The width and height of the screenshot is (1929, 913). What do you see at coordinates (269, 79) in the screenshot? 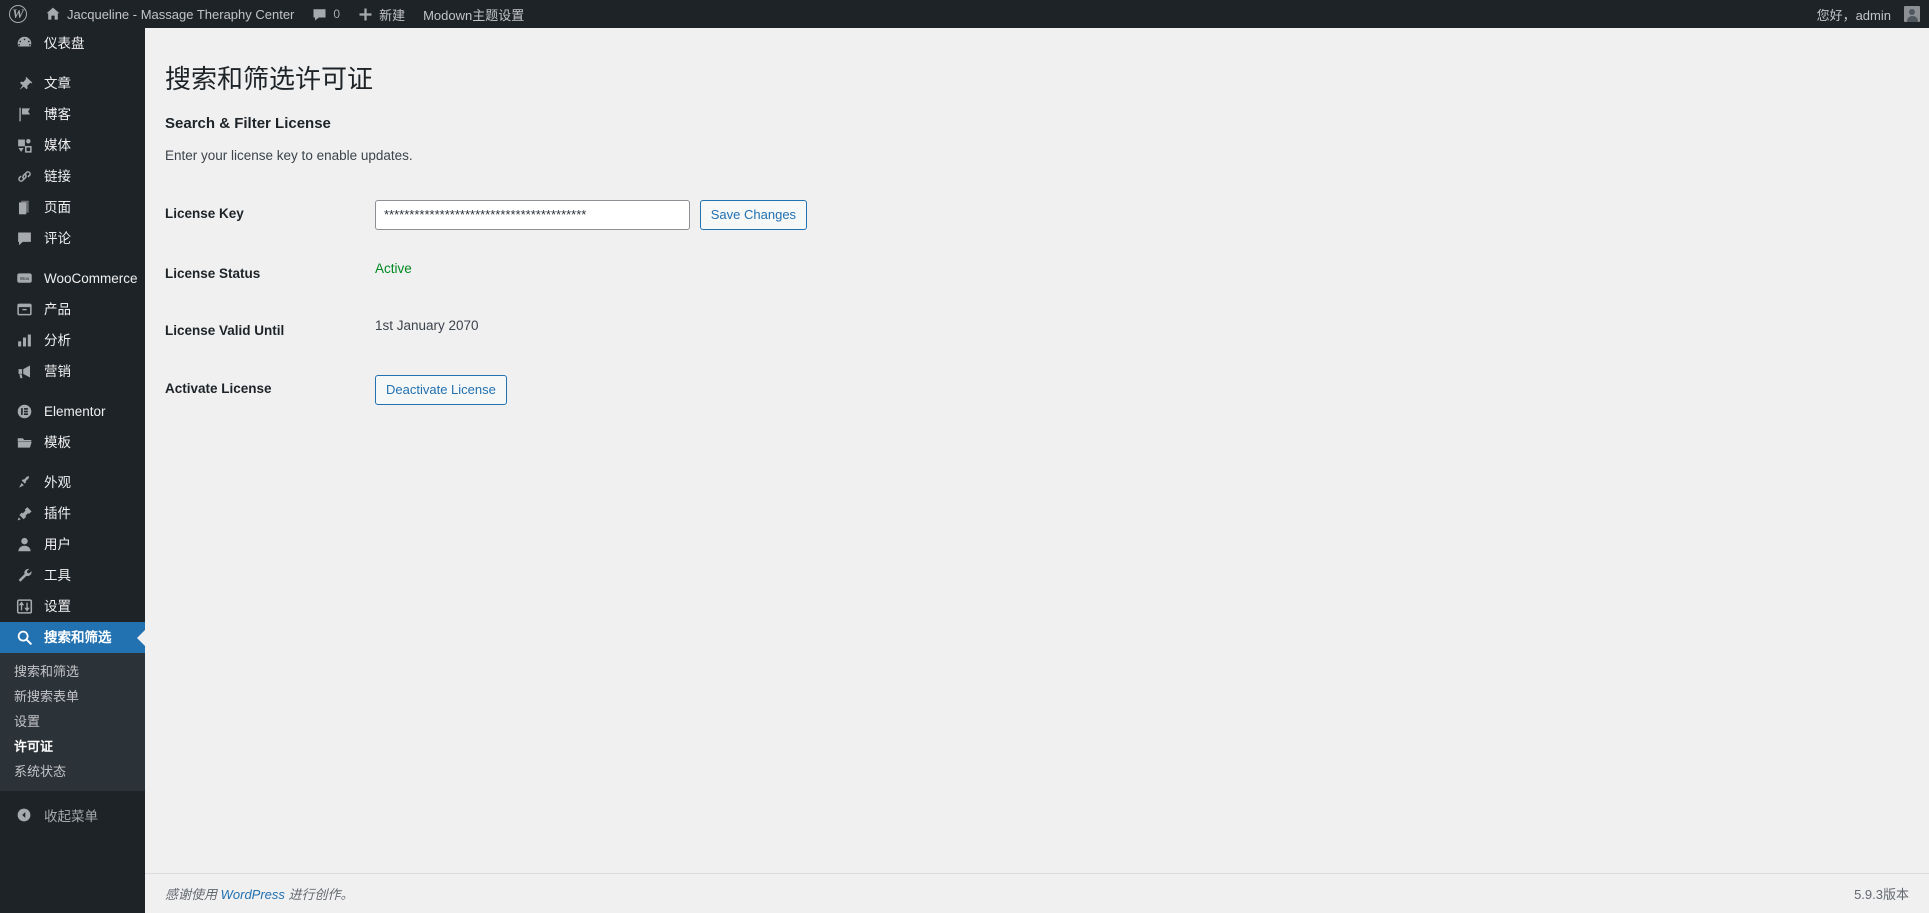
I see `page-title: 搜索和筛选许可证` at bounding box center [269, 79].